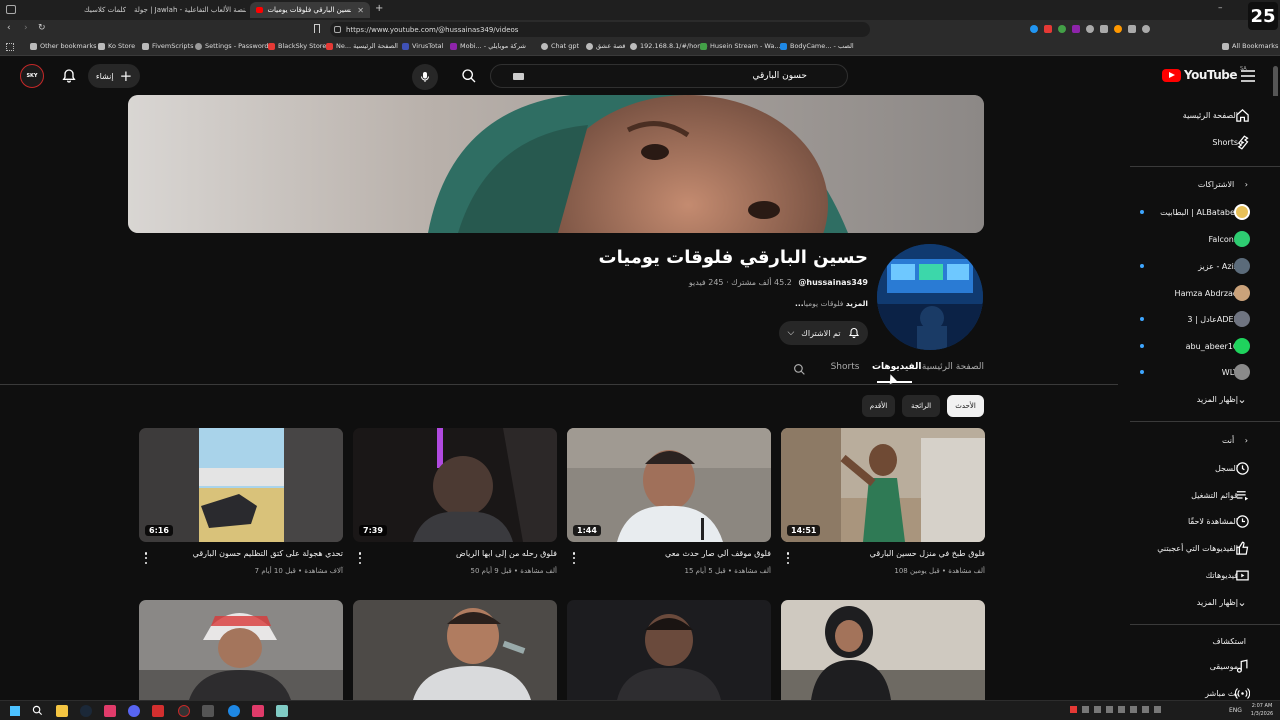  What do you see at coordinates (488, 46) in the screenshot?
I see `bookmark-item: Mobi... - شركة موبايلي` at bounding box center [488, 46].